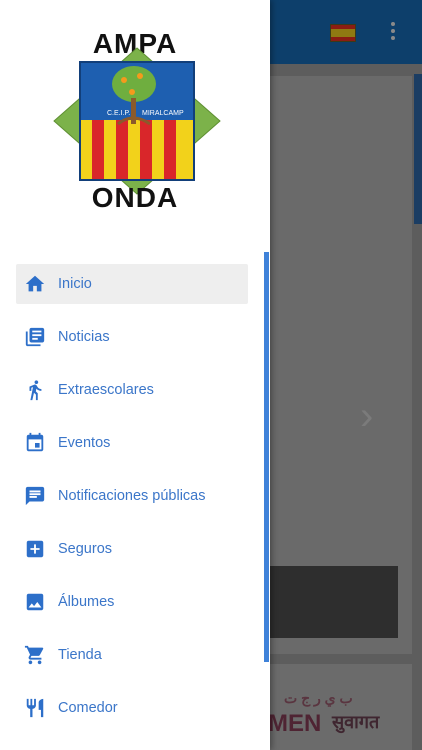 This screenshot has width=422, height=750. What do you see at coordinates (343, 33) in the screenshot?
I see `language-flag-icon` at bounding box center [343, 33].